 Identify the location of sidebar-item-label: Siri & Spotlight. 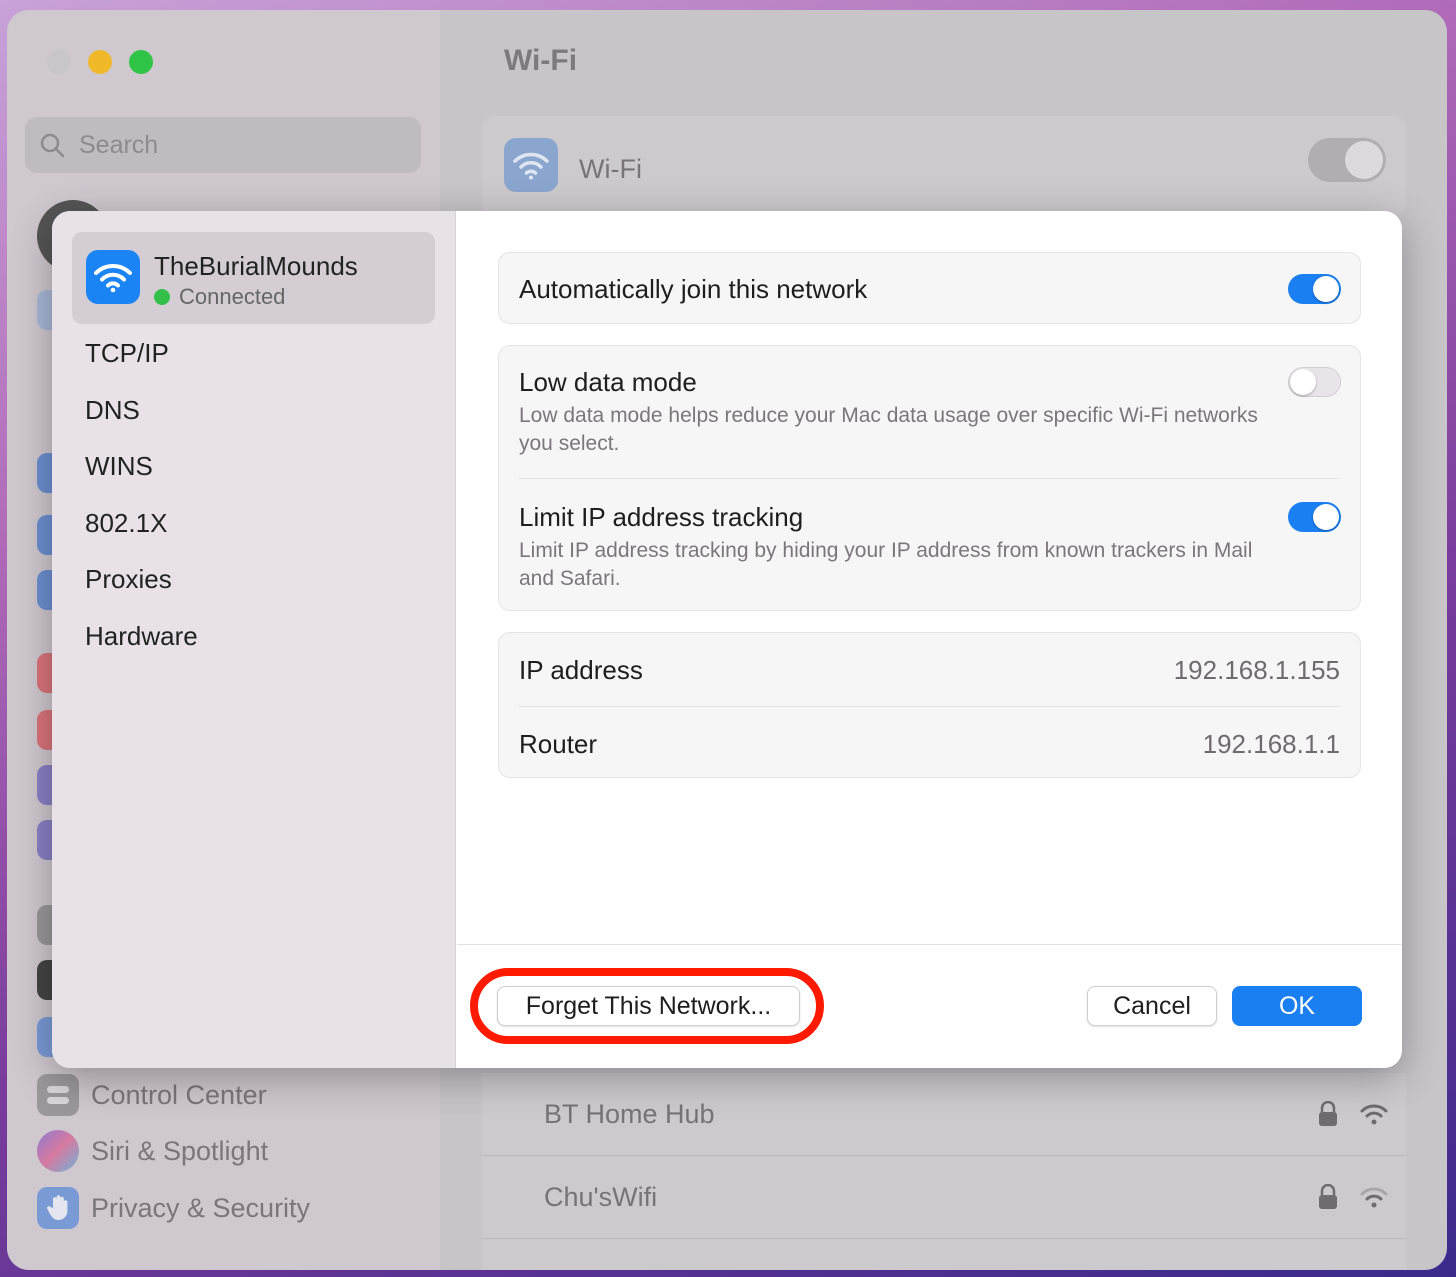
(180, 1150).